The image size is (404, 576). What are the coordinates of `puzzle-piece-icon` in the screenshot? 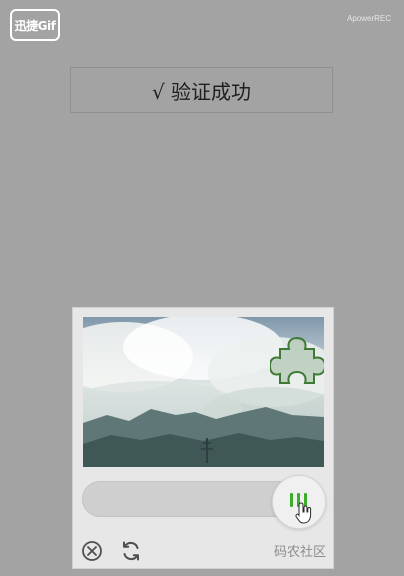 It's located at (297, 360).